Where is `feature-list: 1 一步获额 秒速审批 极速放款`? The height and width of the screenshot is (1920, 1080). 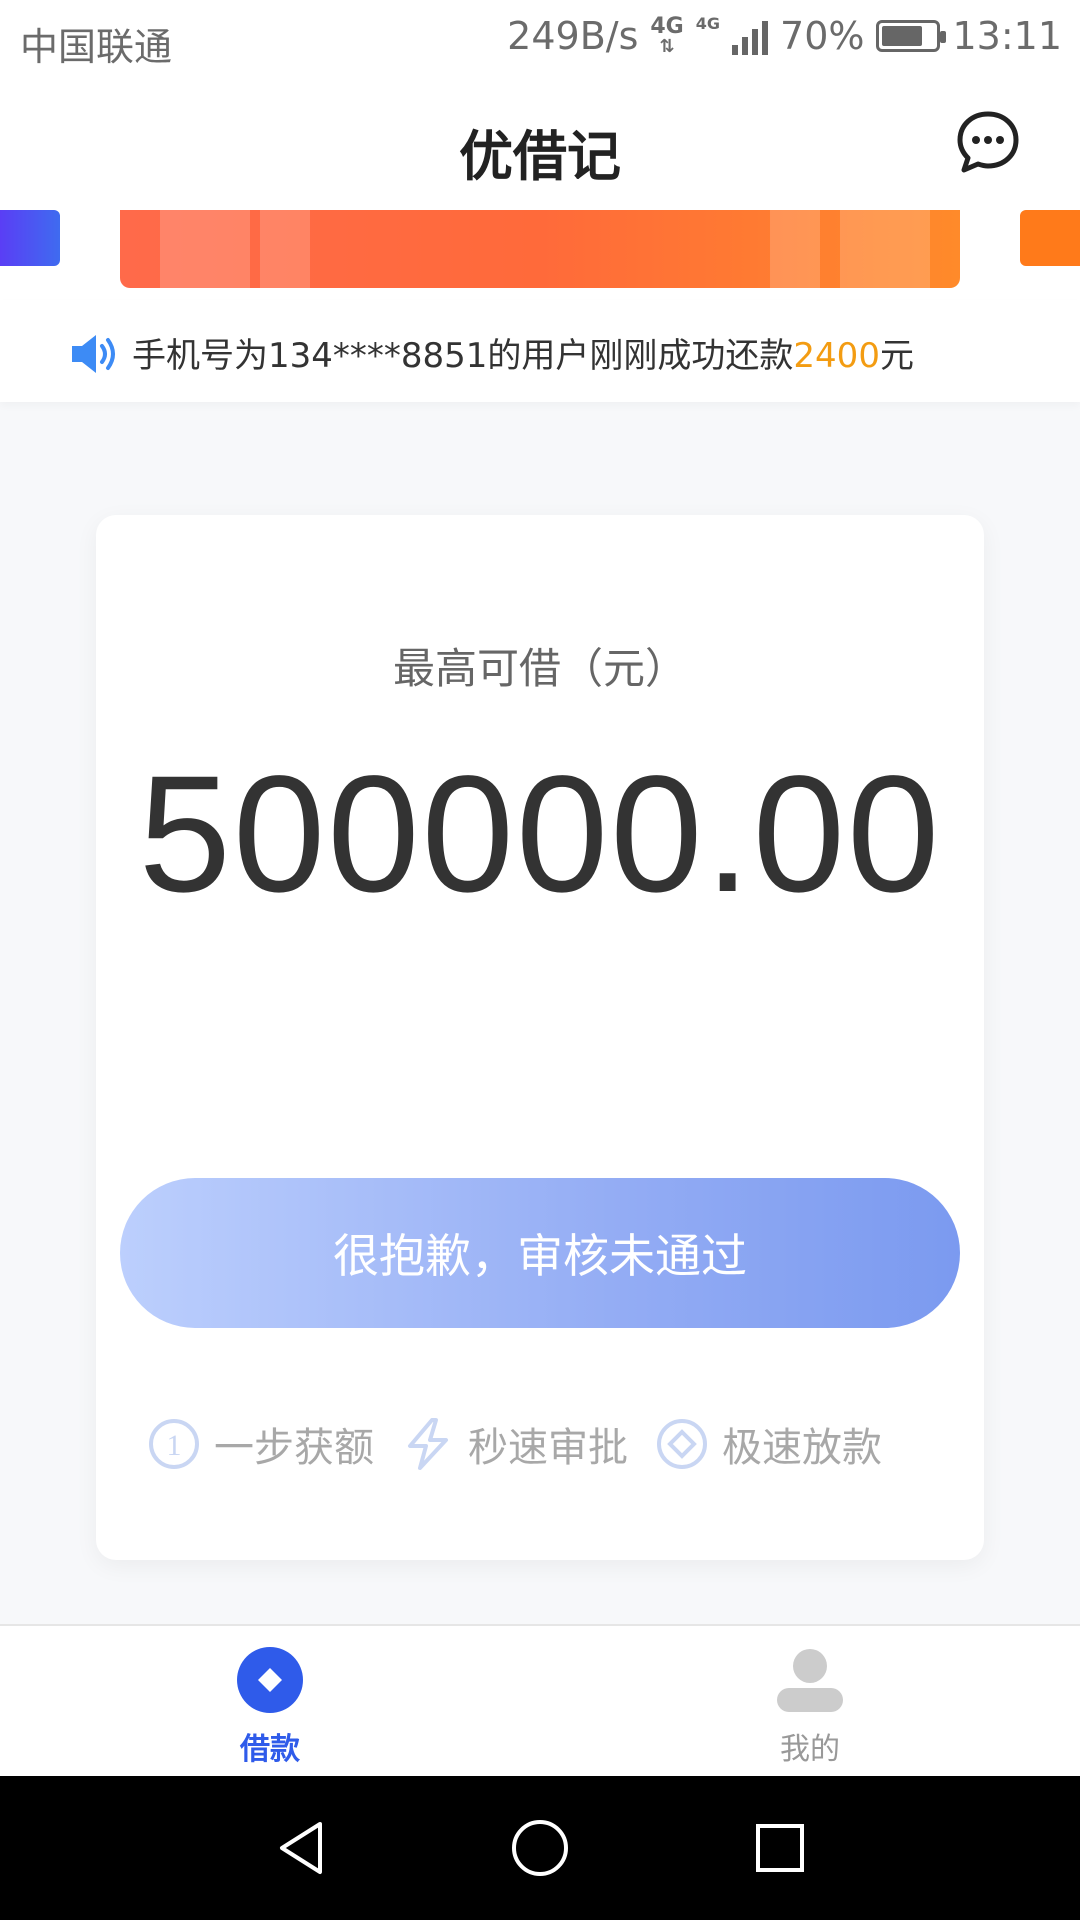 feature-list: 1 一步获额 秒速审批 极速放款 is located at coordinates (529, 1444).